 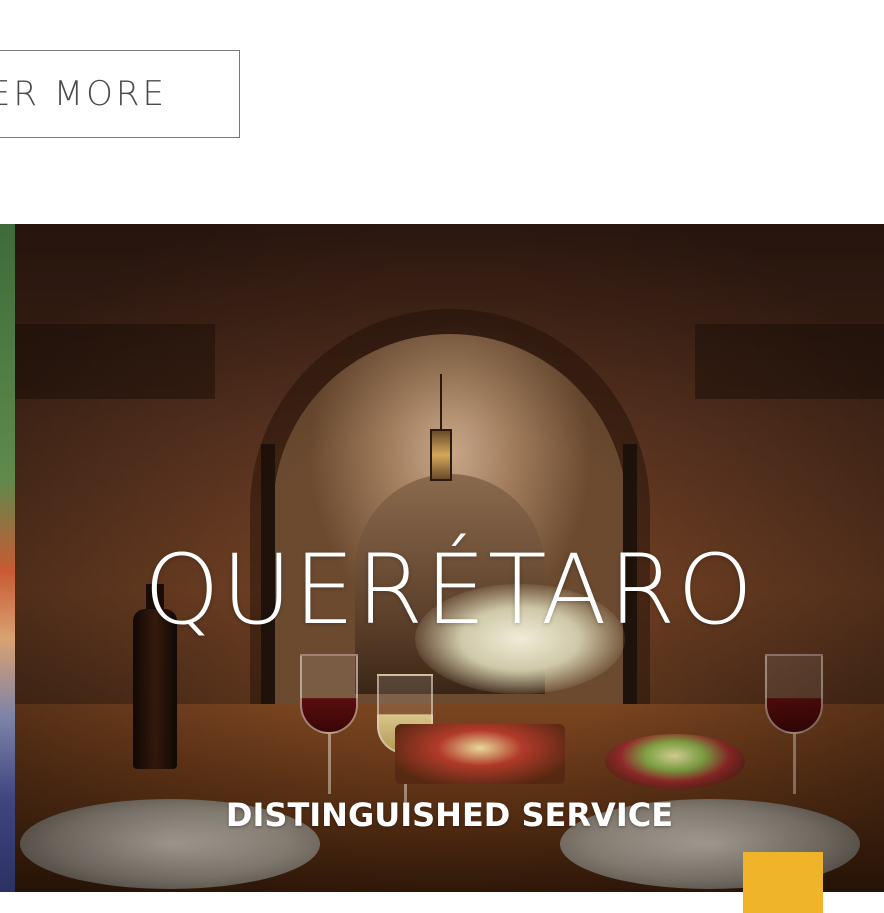 I want to click on hero-subtitle: DISTINGUISHED SERVICE, so click(x=449, y=815).